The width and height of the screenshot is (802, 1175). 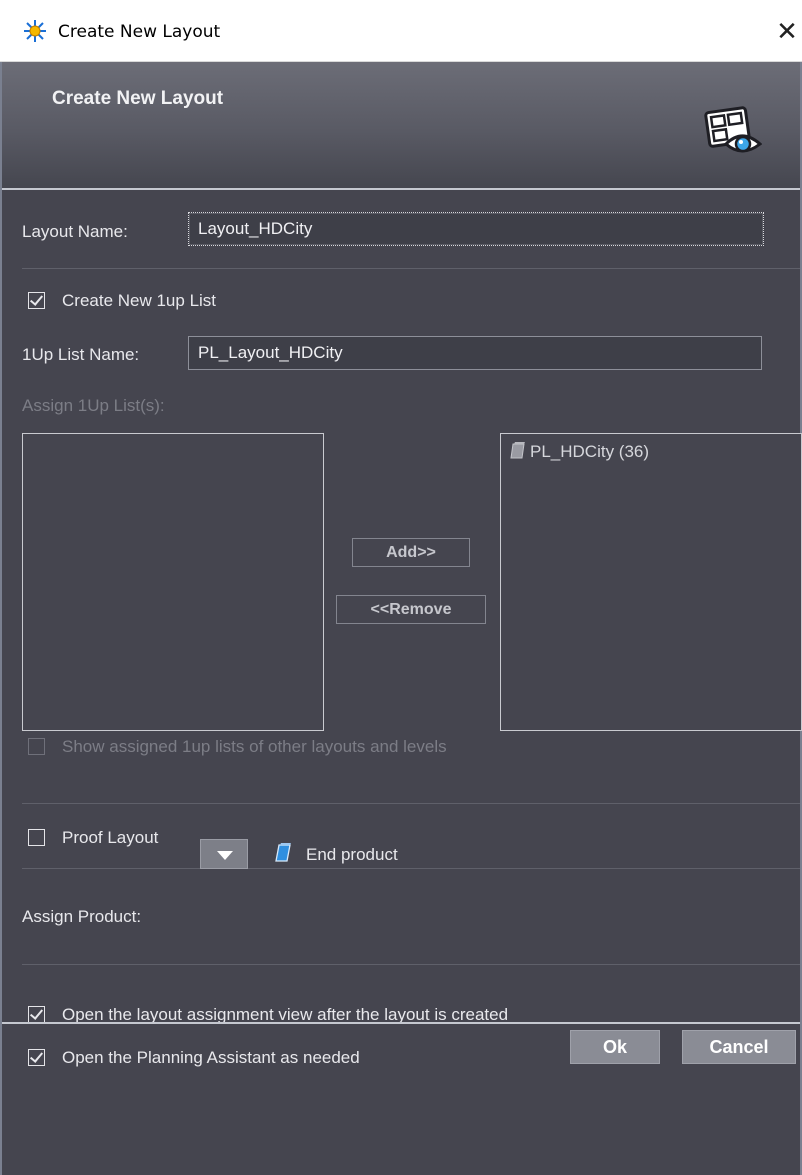 I want to click on list-item: PL_HDCity (36), so click(x=579, y=452).